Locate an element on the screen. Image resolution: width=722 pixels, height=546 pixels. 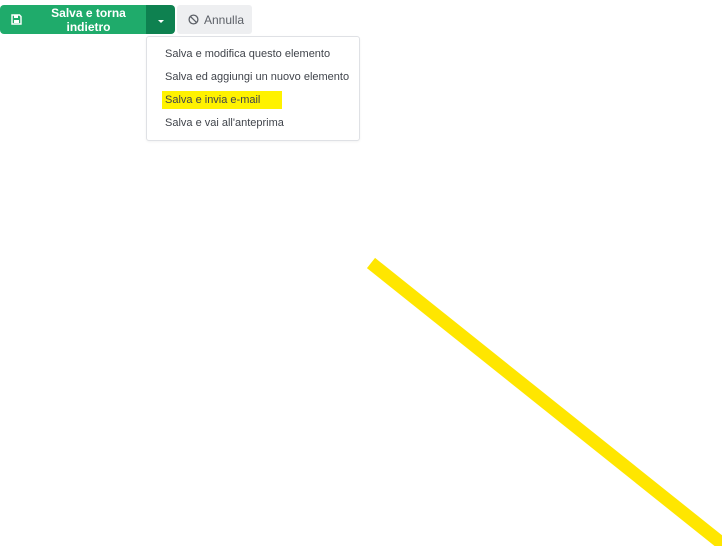
menu-item-save-and-add-new: Salva ed aggiungi un nuovo elemento is located at coordinates (253, 77).